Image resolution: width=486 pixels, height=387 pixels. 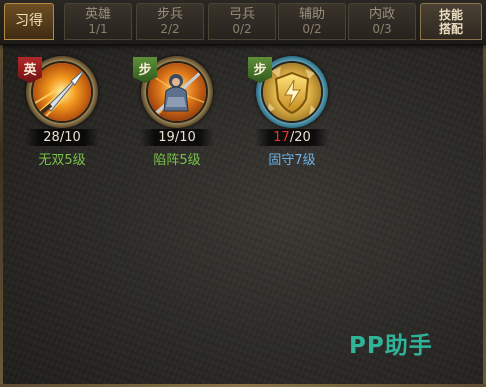 I want to click on skill-card: 步 17/20 固守7级, so click(x=292, y=112).